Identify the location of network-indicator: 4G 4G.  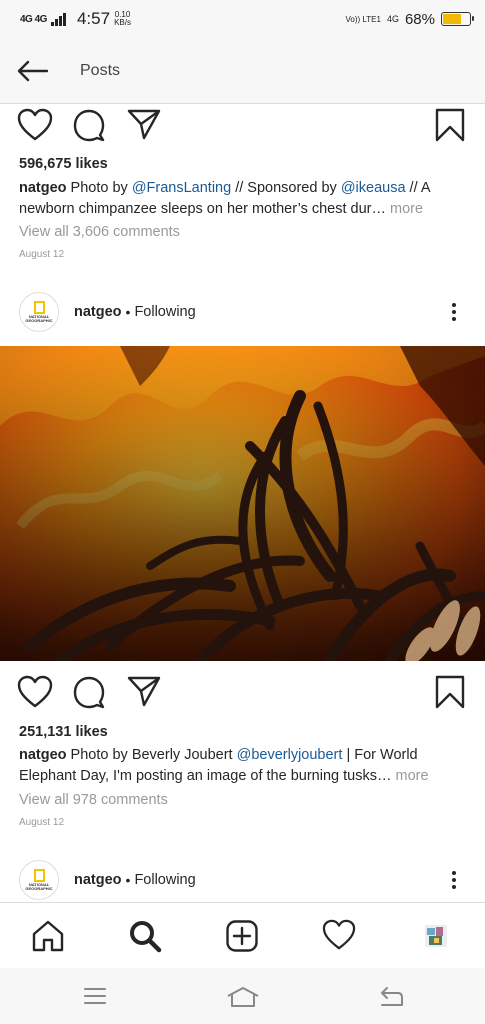
(33, 19).